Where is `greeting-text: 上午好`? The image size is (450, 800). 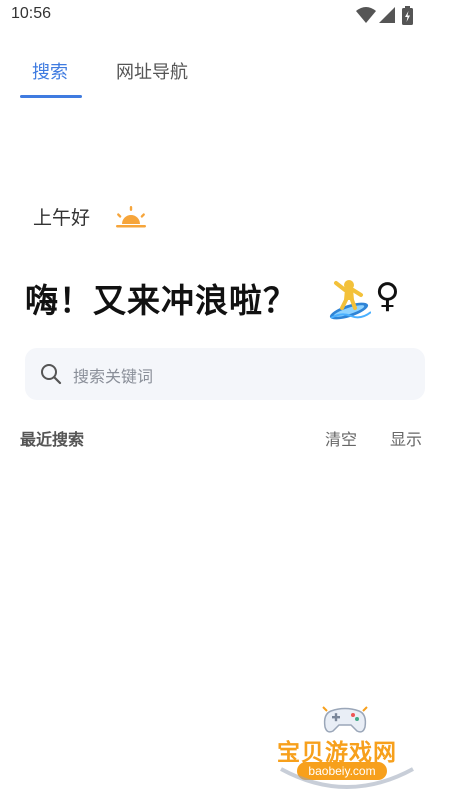 greeting-text: 上午好 is located at coordinates (62, 218).